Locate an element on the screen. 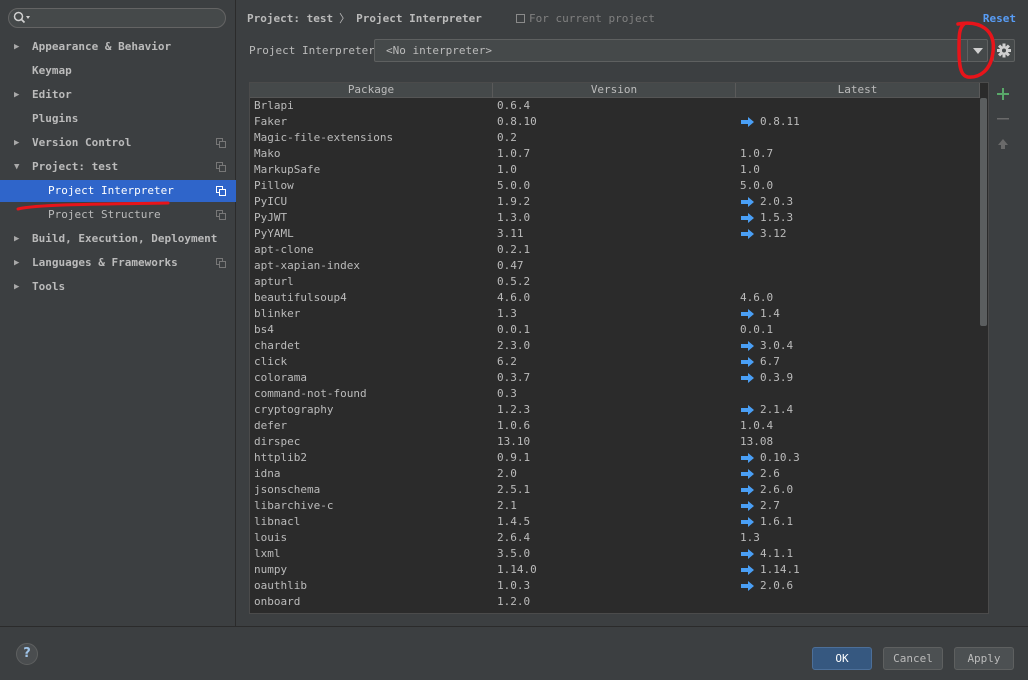 The width and height of the screenshot is (1028, 680). package-latest-cell: 1.4 is located at coordinates (770, 313).